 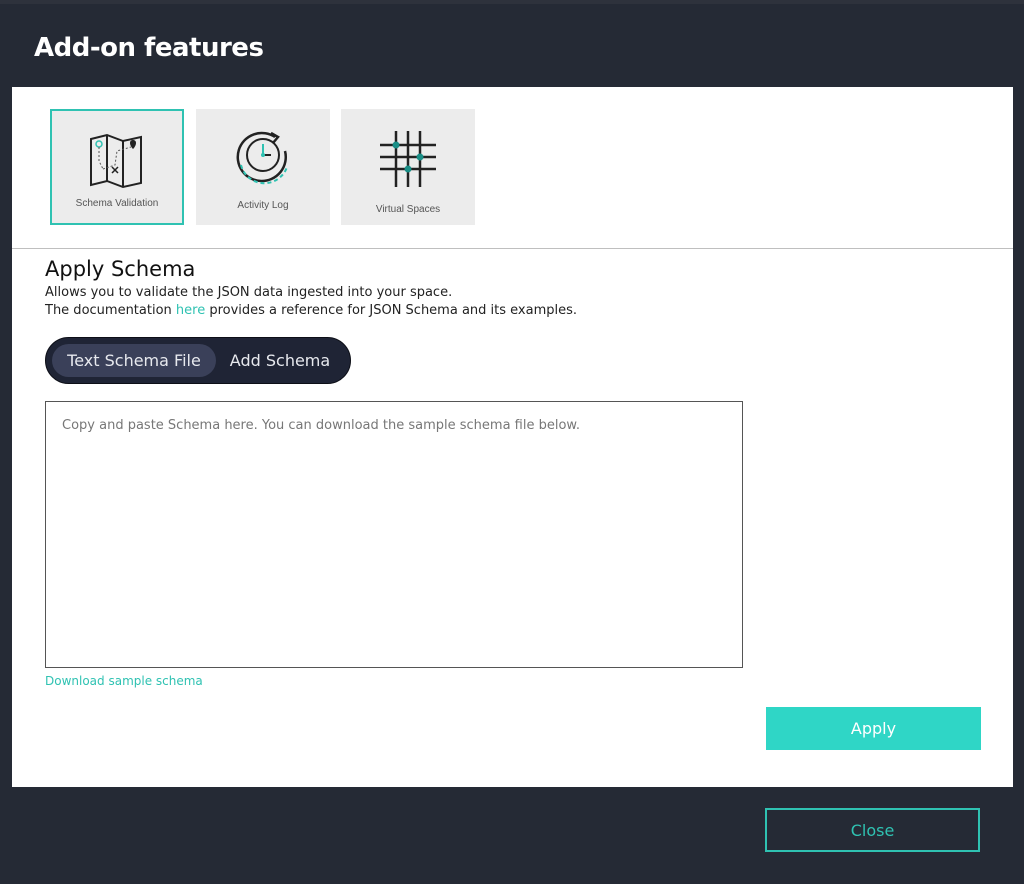 I want to click on download-sample-schema-link: Download sample schema, so click(x=124, y=681).